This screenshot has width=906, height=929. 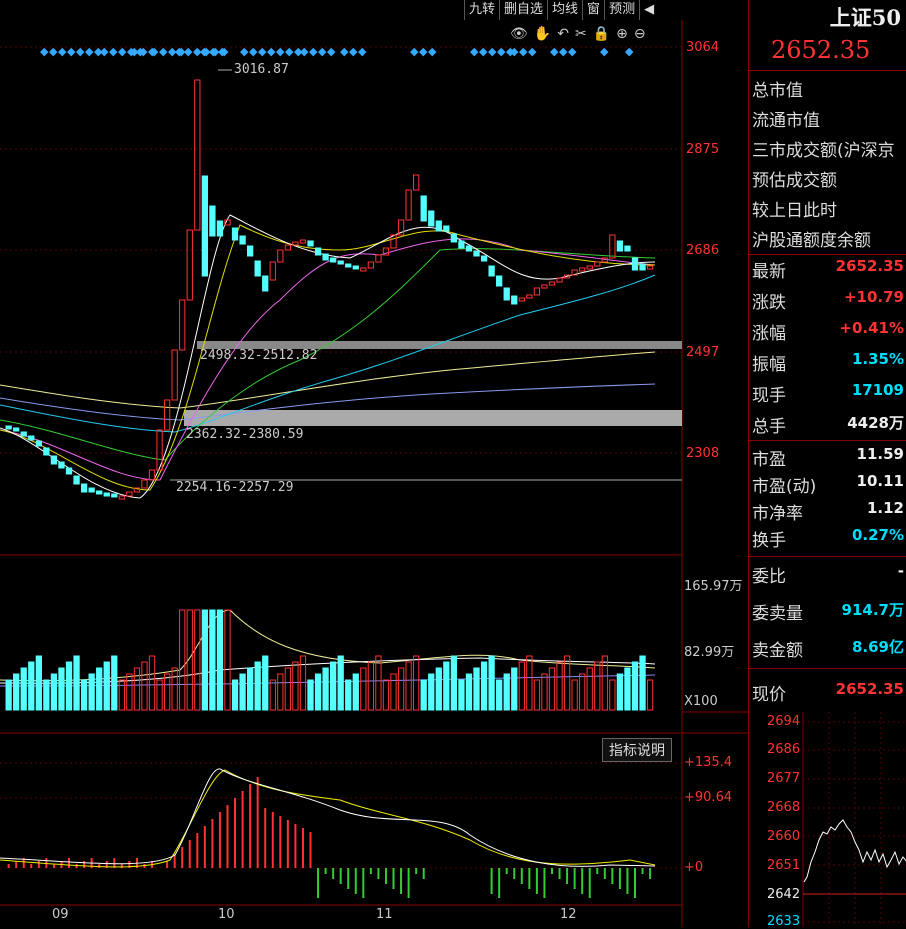 I want to click on zoom-out-icon: ⊖, so click(x=640, y=34).